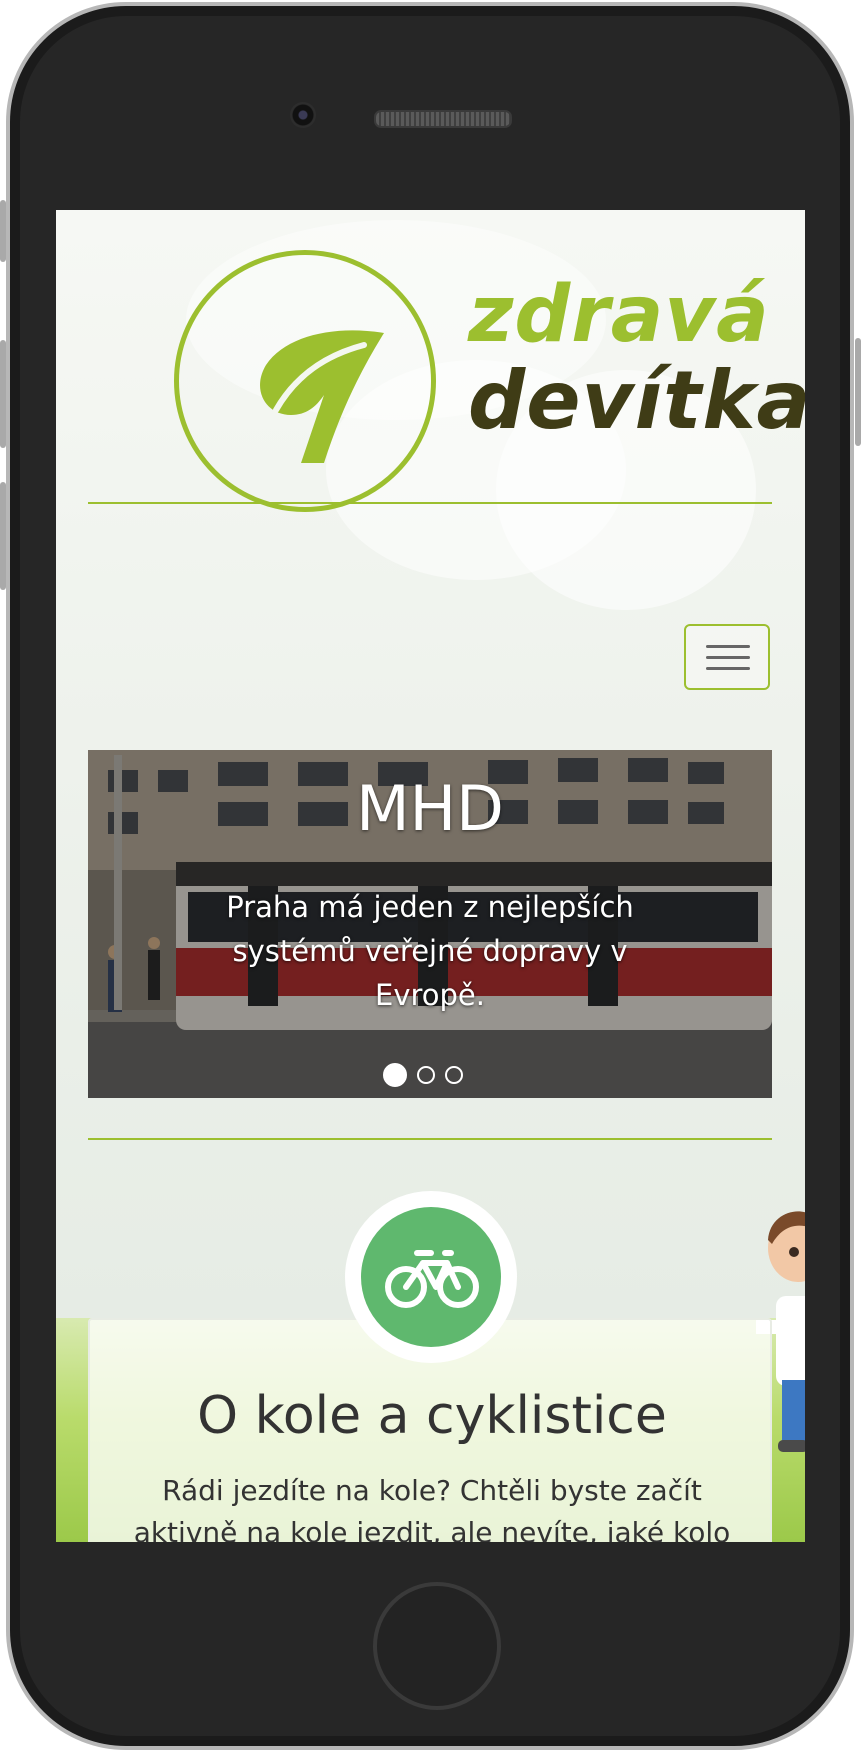  What do you see at coordinates (858, 392) in the screenshot?
I see `phone-power-button` at bounding box center [858, 392].